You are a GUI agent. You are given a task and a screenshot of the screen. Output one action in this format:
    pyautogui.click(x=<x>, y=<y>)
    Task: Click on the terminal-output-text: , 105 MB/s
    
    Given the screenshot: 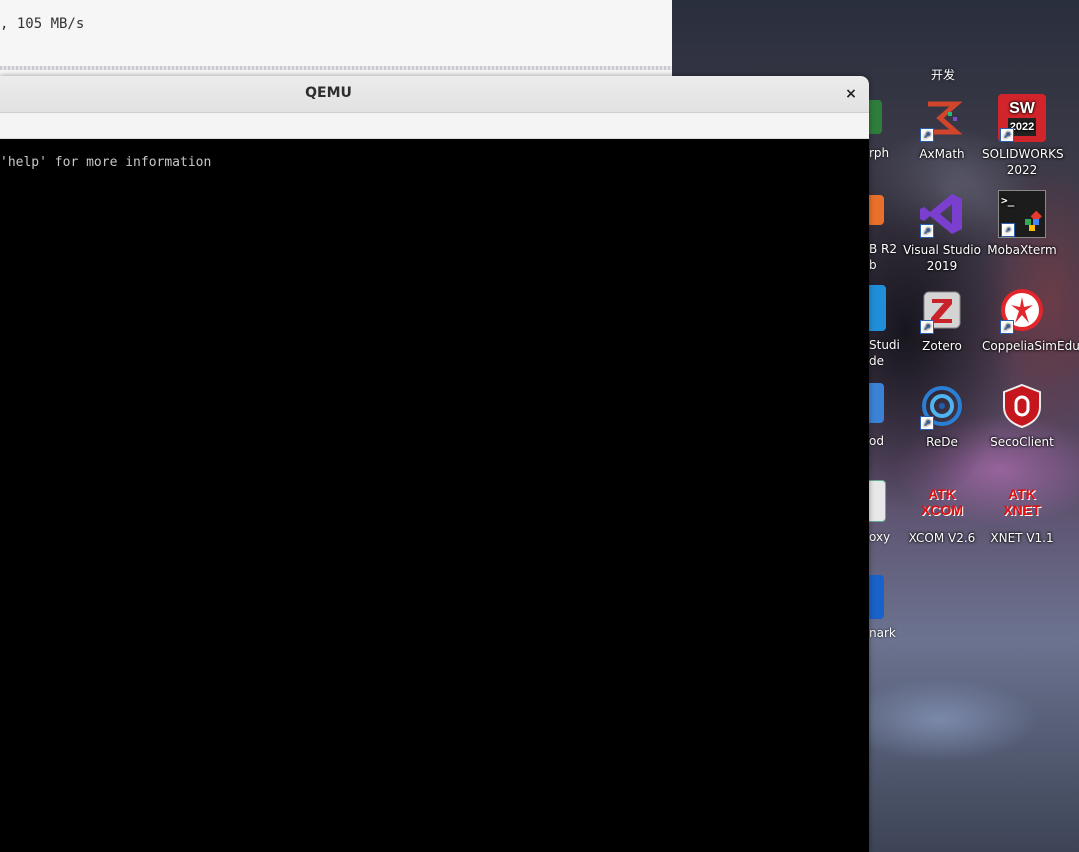 What is the action you would take?
    pyautogui.click(x=42, y=24)
    